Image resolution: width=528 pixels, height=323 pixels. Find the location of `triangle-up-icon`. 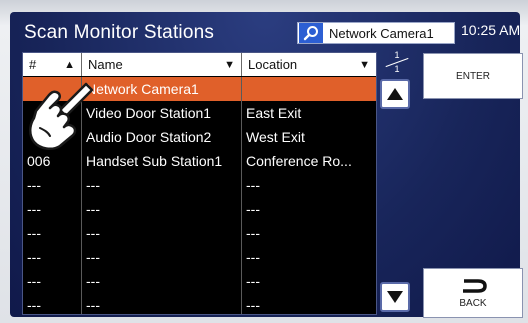

triangle-up-icon is located at coordinates (395, 94).